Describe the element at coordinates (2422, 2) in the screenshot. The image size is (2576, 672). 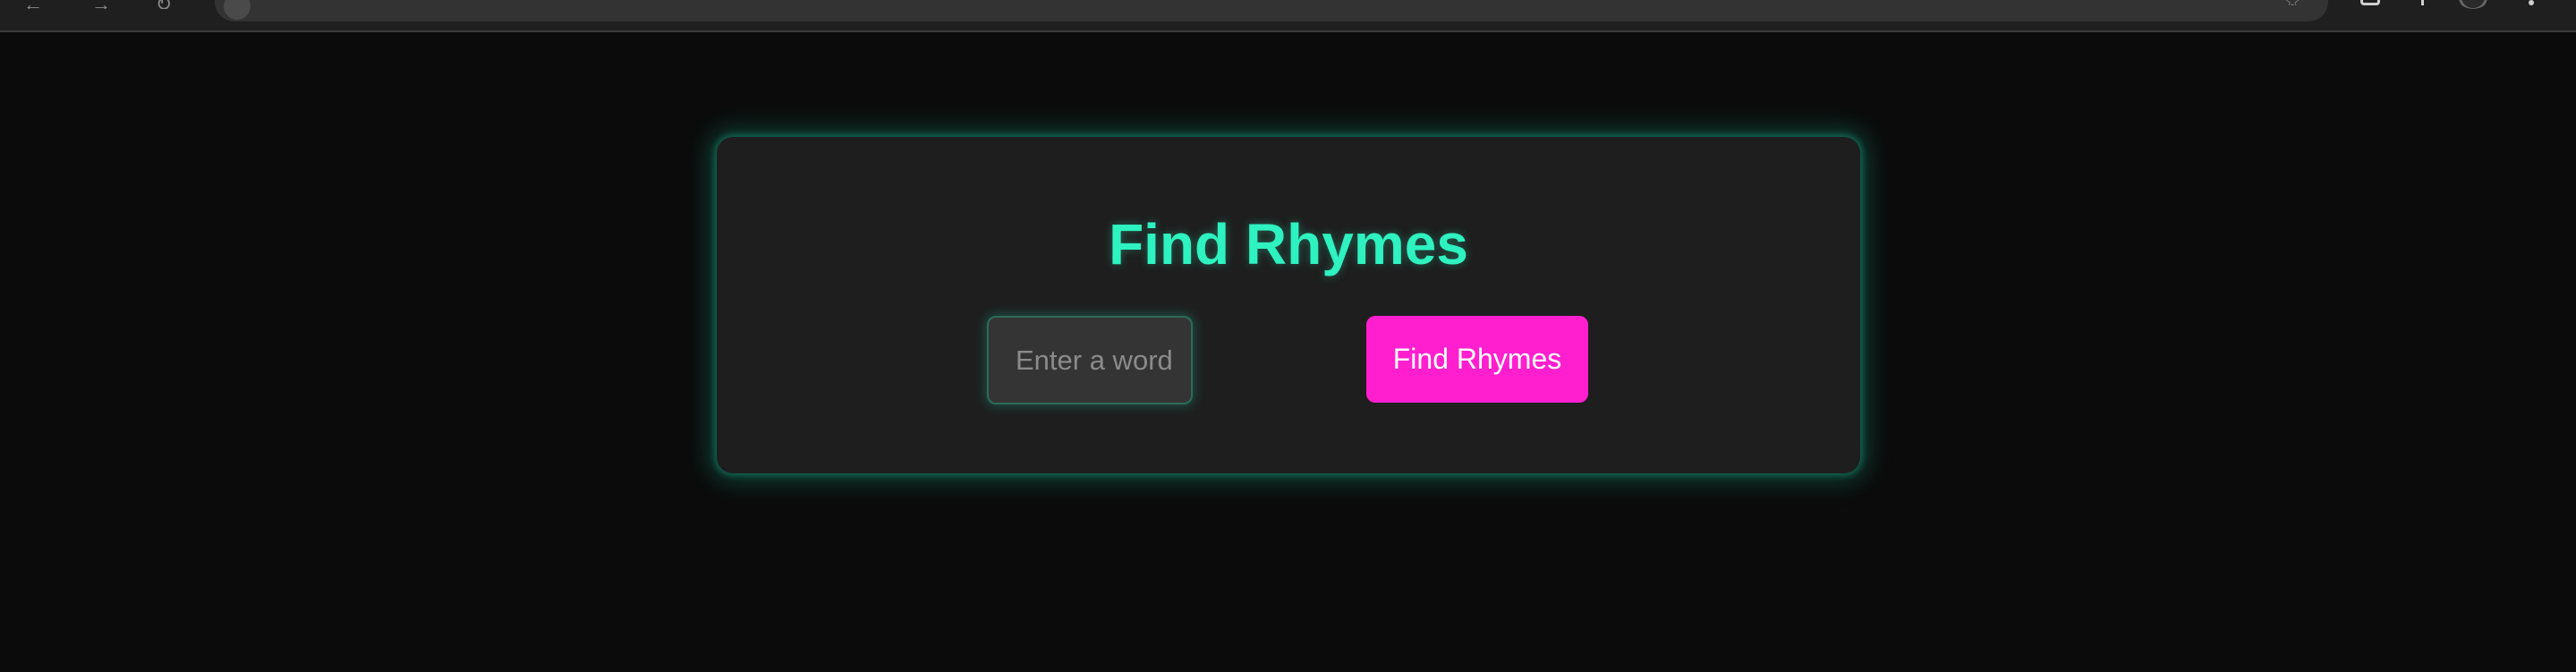
I see `toolbar-divider` at that location.